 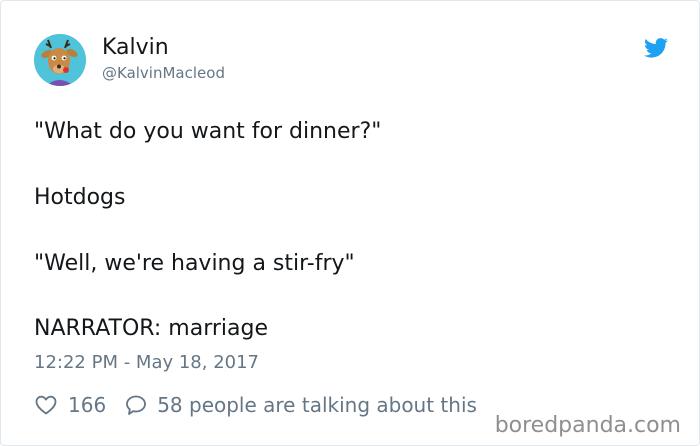 What do you see at coordinates (46, 405) in the screenshot?
I see `heart-icon` at bounding box center [46, 405].